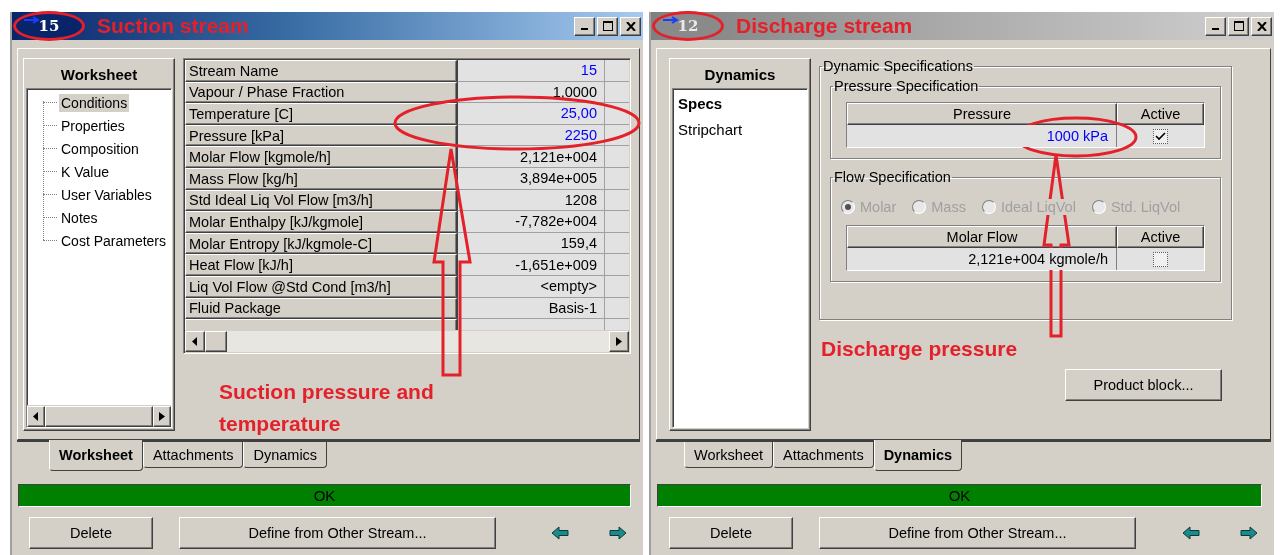 This screenshot has height=555, width=1281. I want to click on column-header: Molar Flow, so click(982, 237).